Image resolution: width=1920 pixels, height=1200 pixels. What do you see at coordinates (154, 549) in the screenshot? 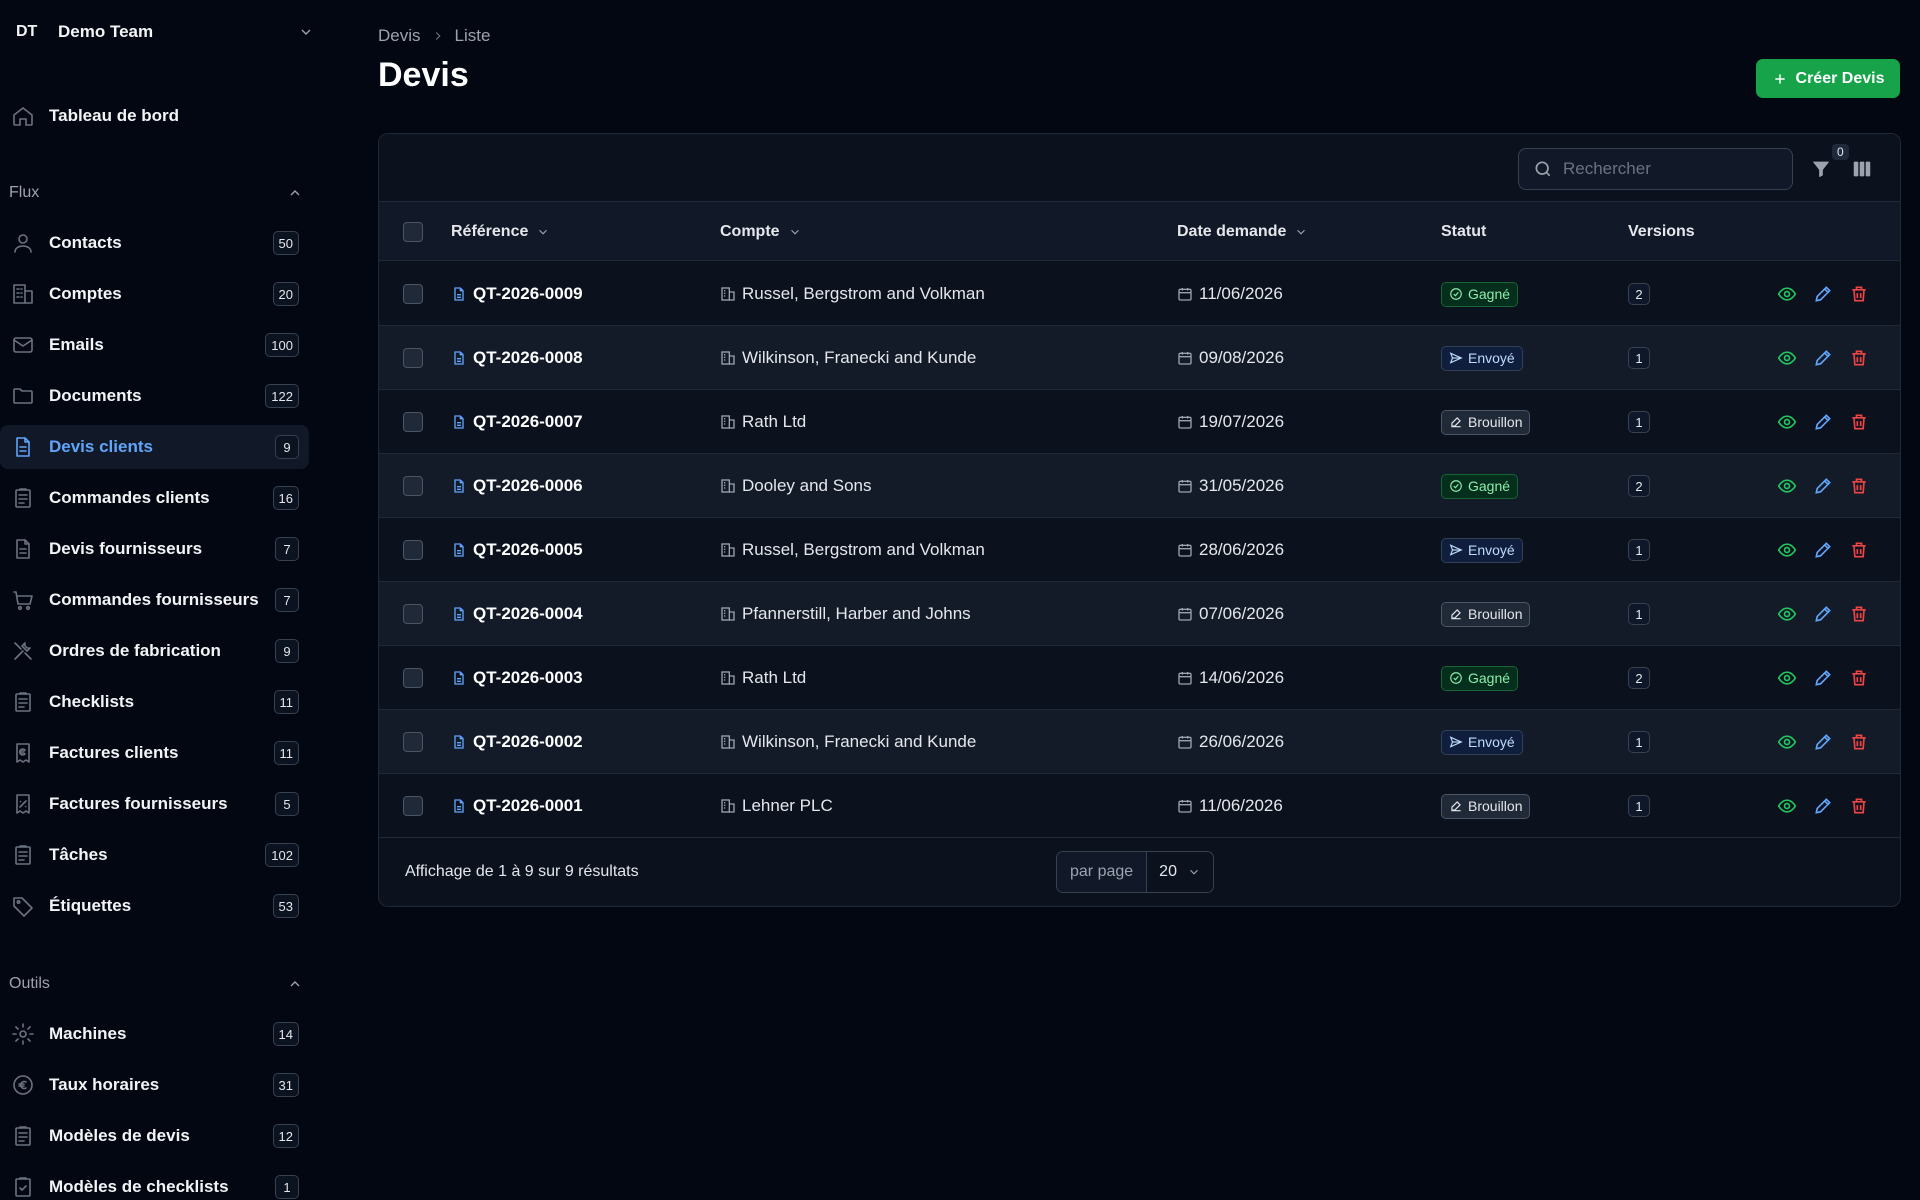
I see `sidebar-item-devis-fournisseurs: Devis fournisseurs 7` at bounding box center [154, 549].